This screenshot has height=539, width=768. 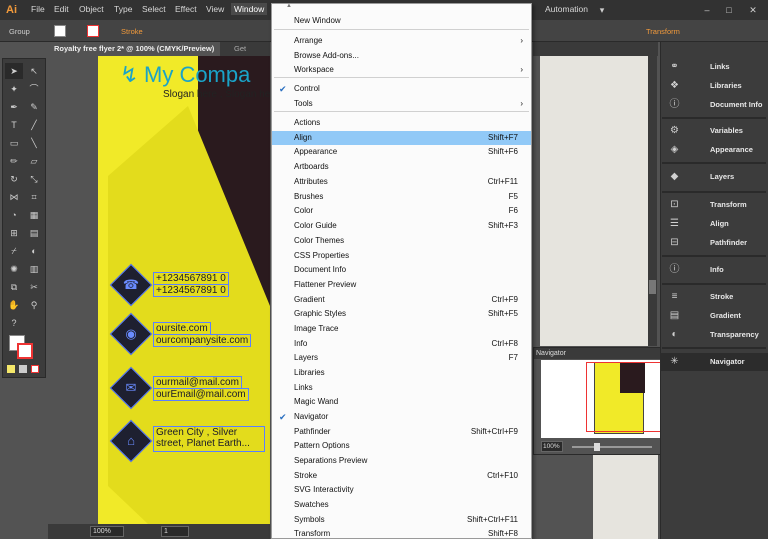 I want to click on menu-item-color-themes: Color Themes, so click(x=401, y=241).